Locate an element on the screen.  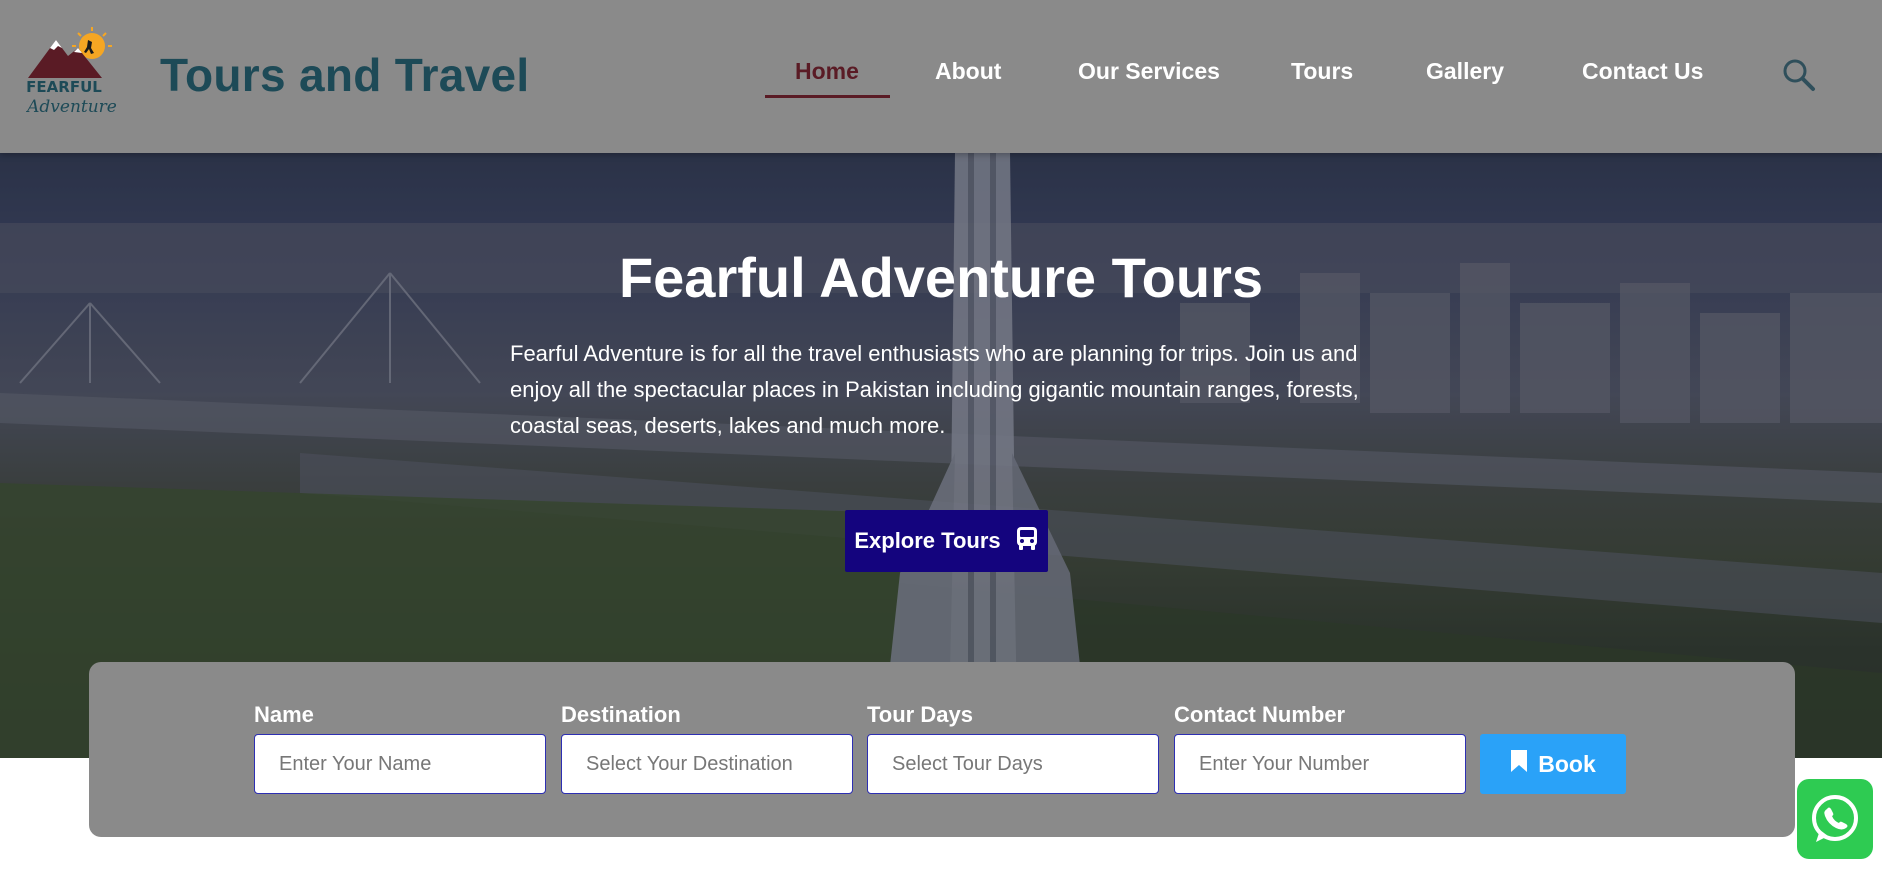
nav-contact-us: Contact Us is located at coordinates (1642, 71).